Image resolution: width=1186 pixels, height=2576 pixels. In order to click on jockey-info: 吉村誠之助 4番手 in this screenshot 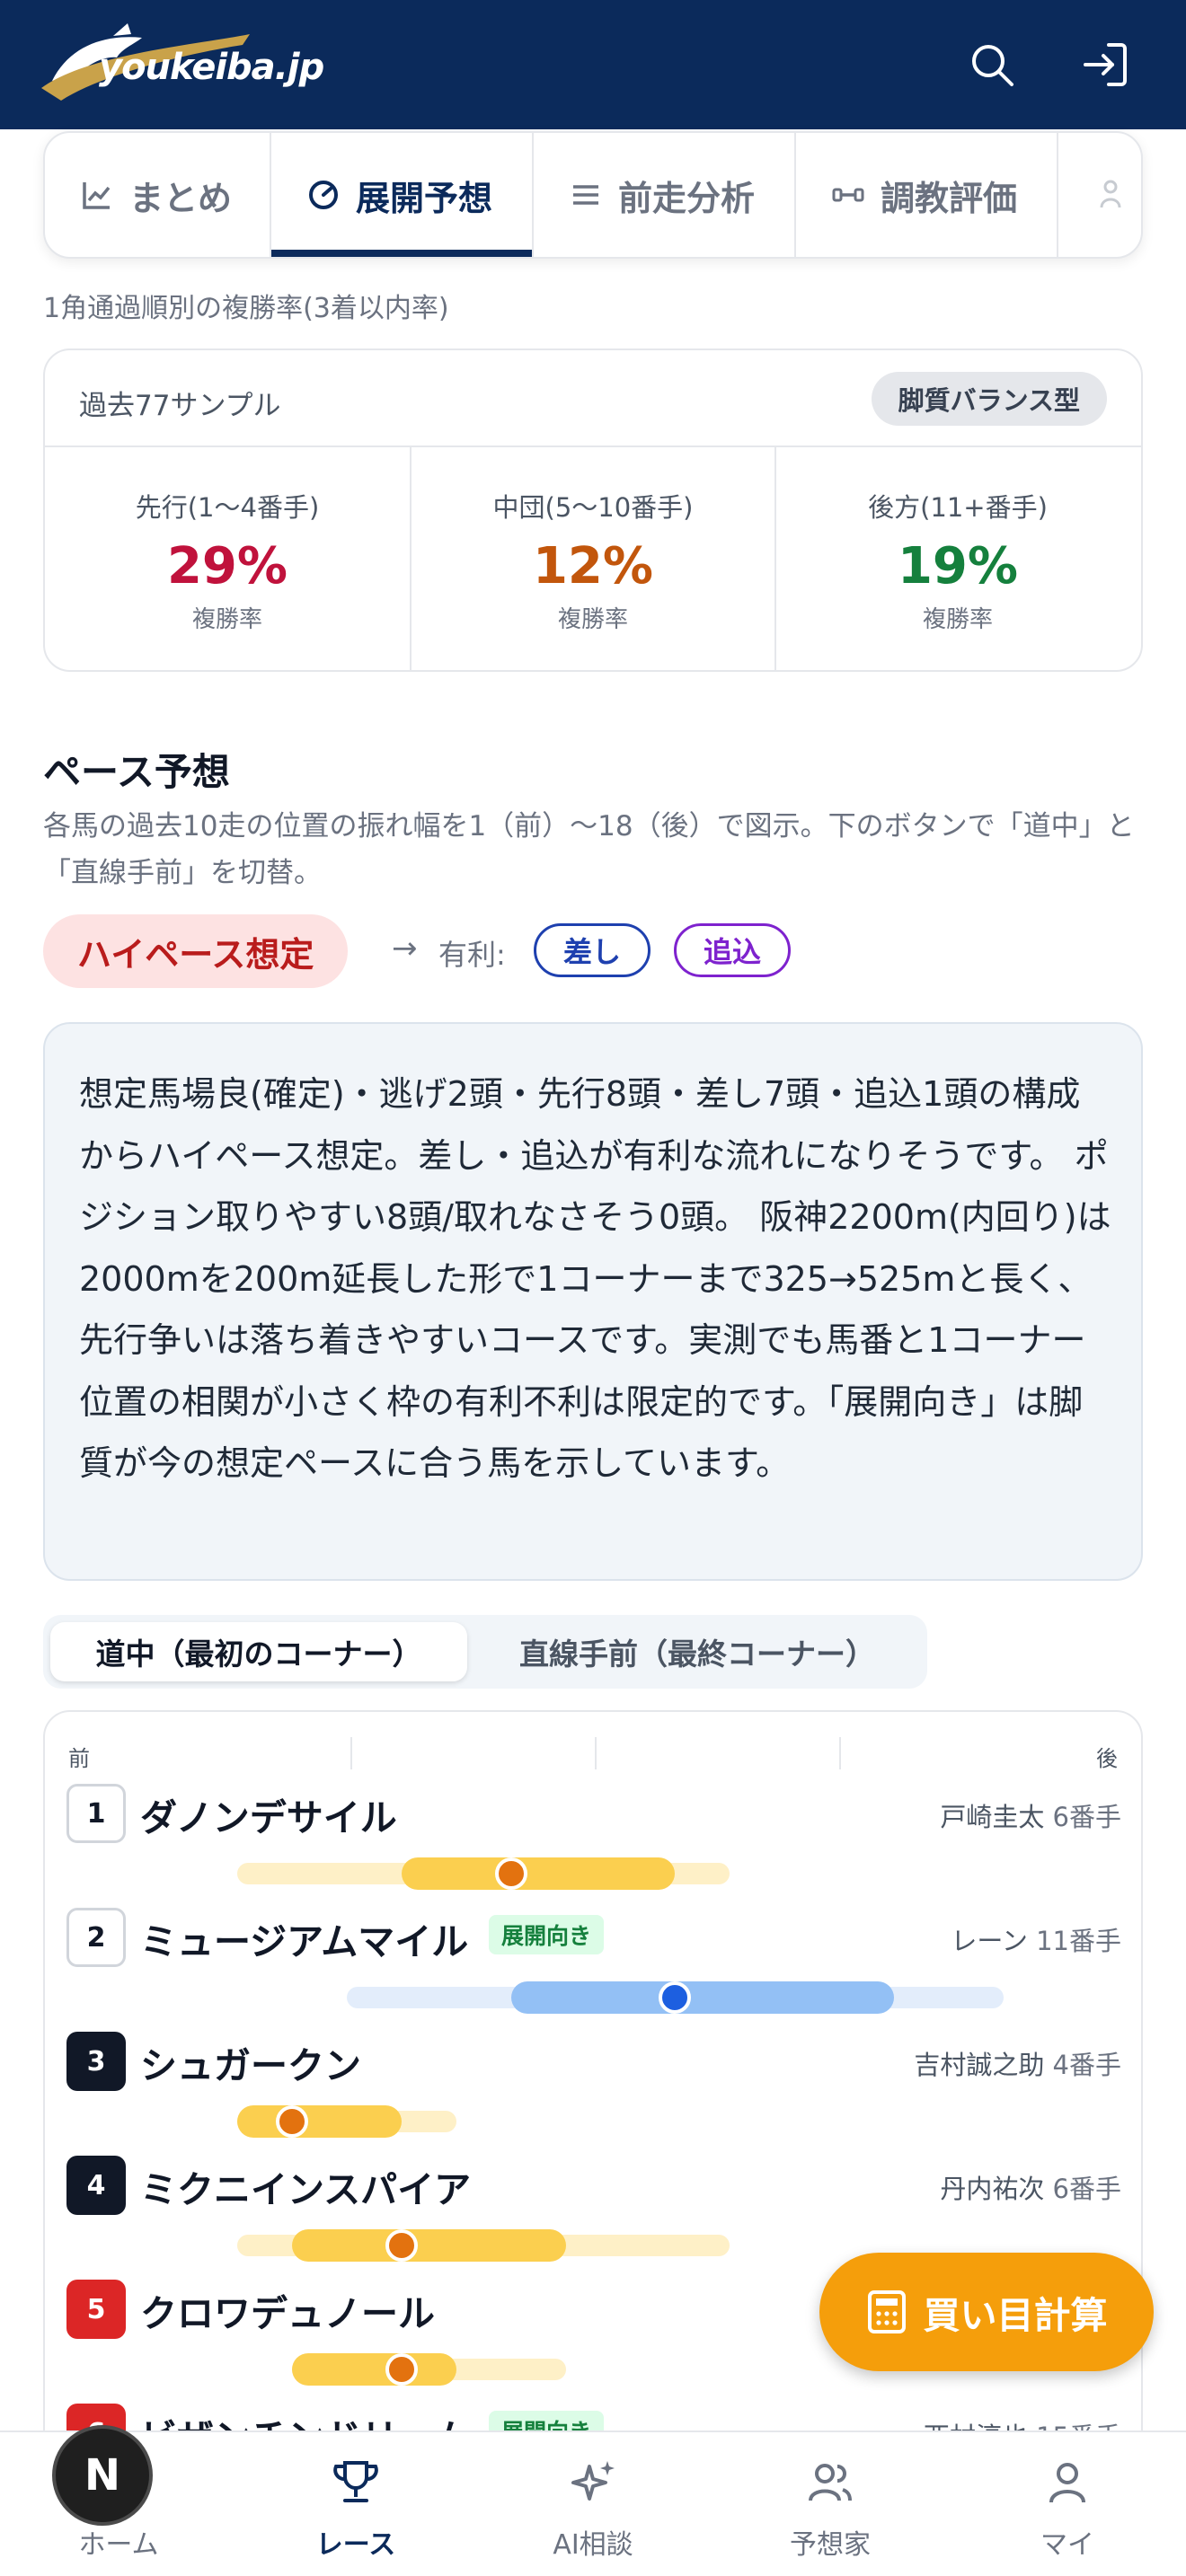, I will do `click(1017, 2063)`.